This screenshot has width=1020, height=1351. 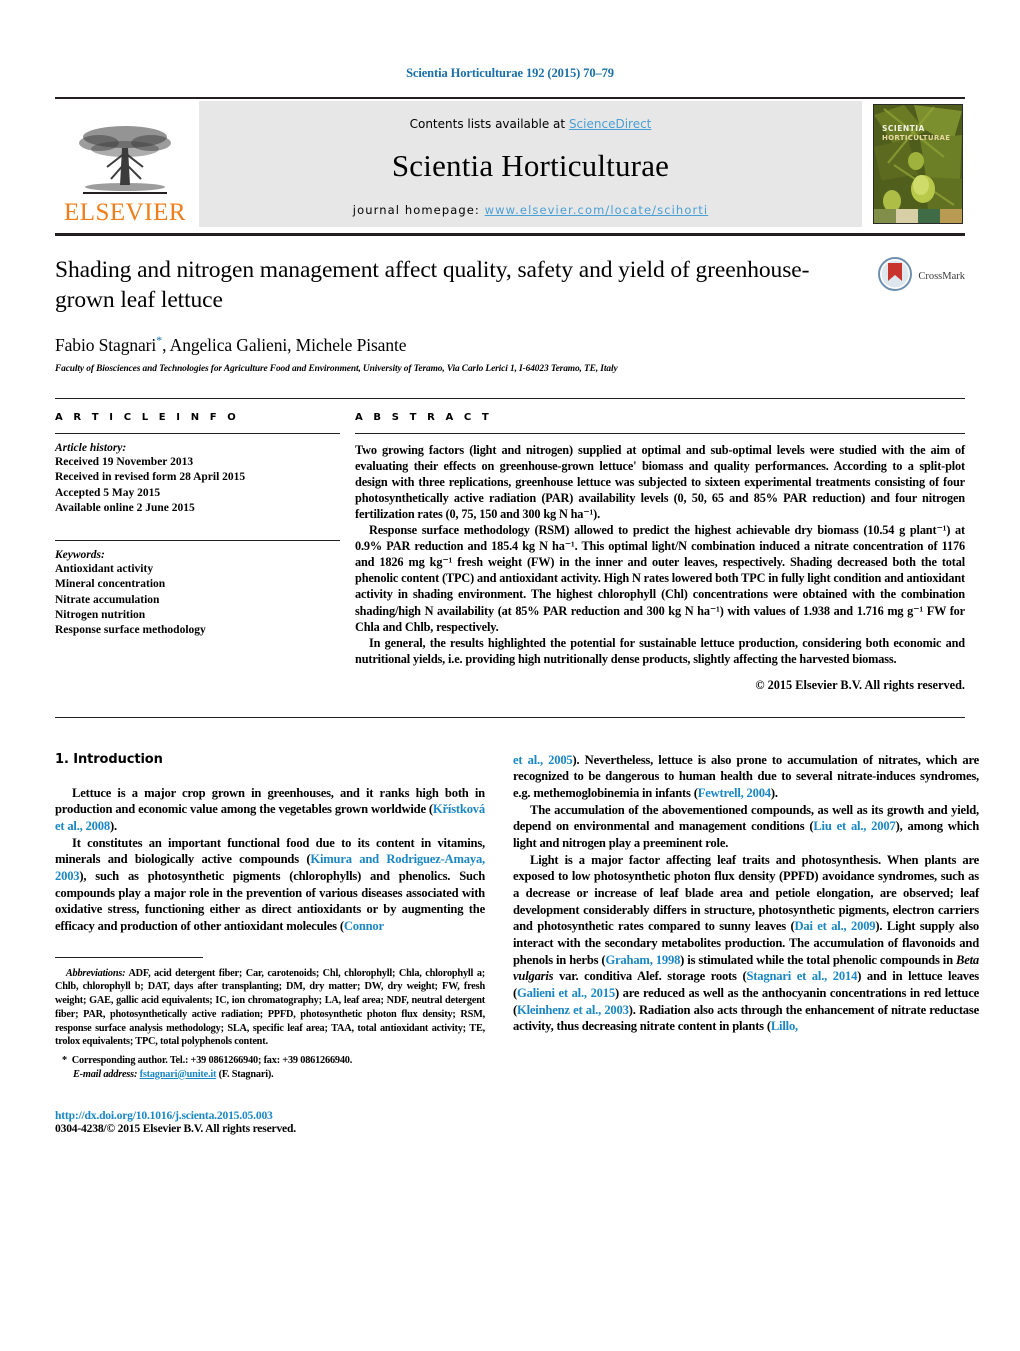 What do you see at coordinates (80, 555) in the screenshot?
I see `keywords-label: Keywords:` at bounding box center [80, 555].